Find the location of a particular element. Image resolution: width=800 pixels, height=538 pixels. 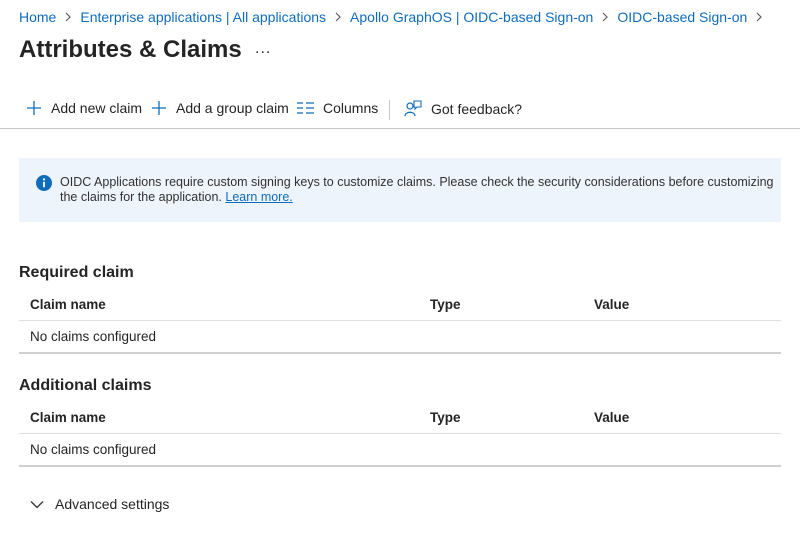

breadcrumb-home: Home is located at coordinates (37, 17).